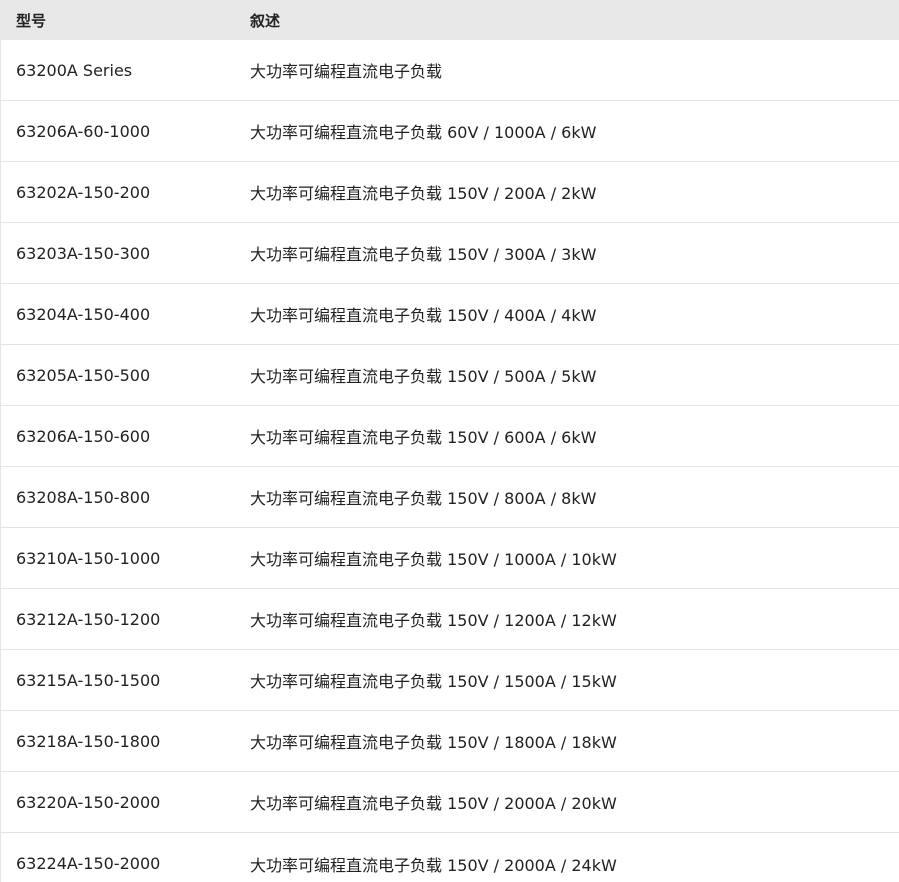  Describe the element at coordinates (433, 803) in the screenshot. I see `cell-description: 大功率可编程直流电子负载 150V / 2000A / 20kW` at that location.